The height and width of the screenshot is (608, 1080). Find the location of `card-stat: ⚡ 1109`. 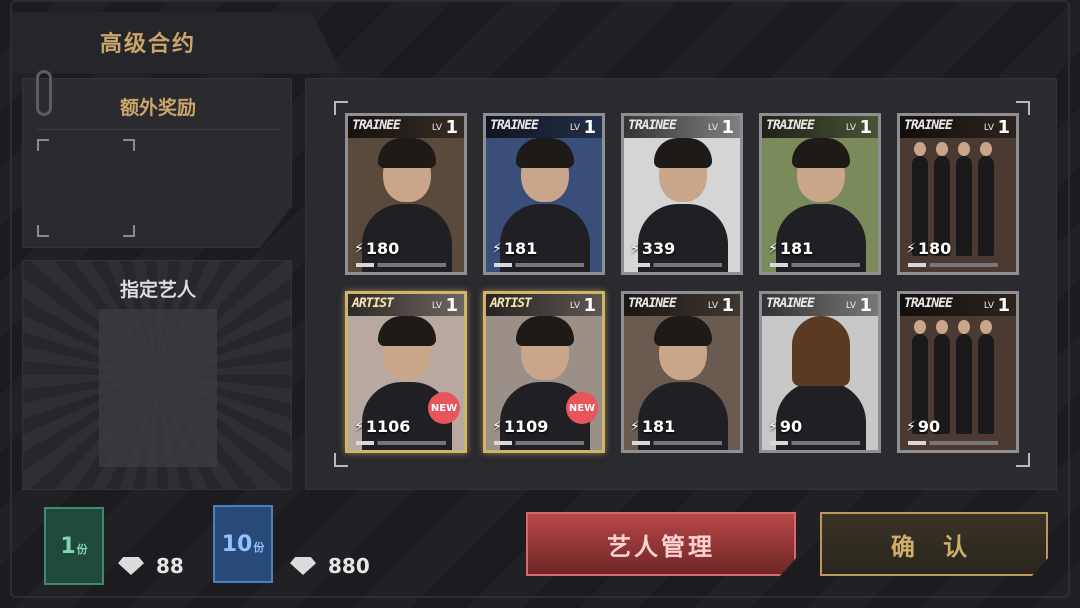

card-stat: ⚡ 1109 is located at coordinates (520, 426).